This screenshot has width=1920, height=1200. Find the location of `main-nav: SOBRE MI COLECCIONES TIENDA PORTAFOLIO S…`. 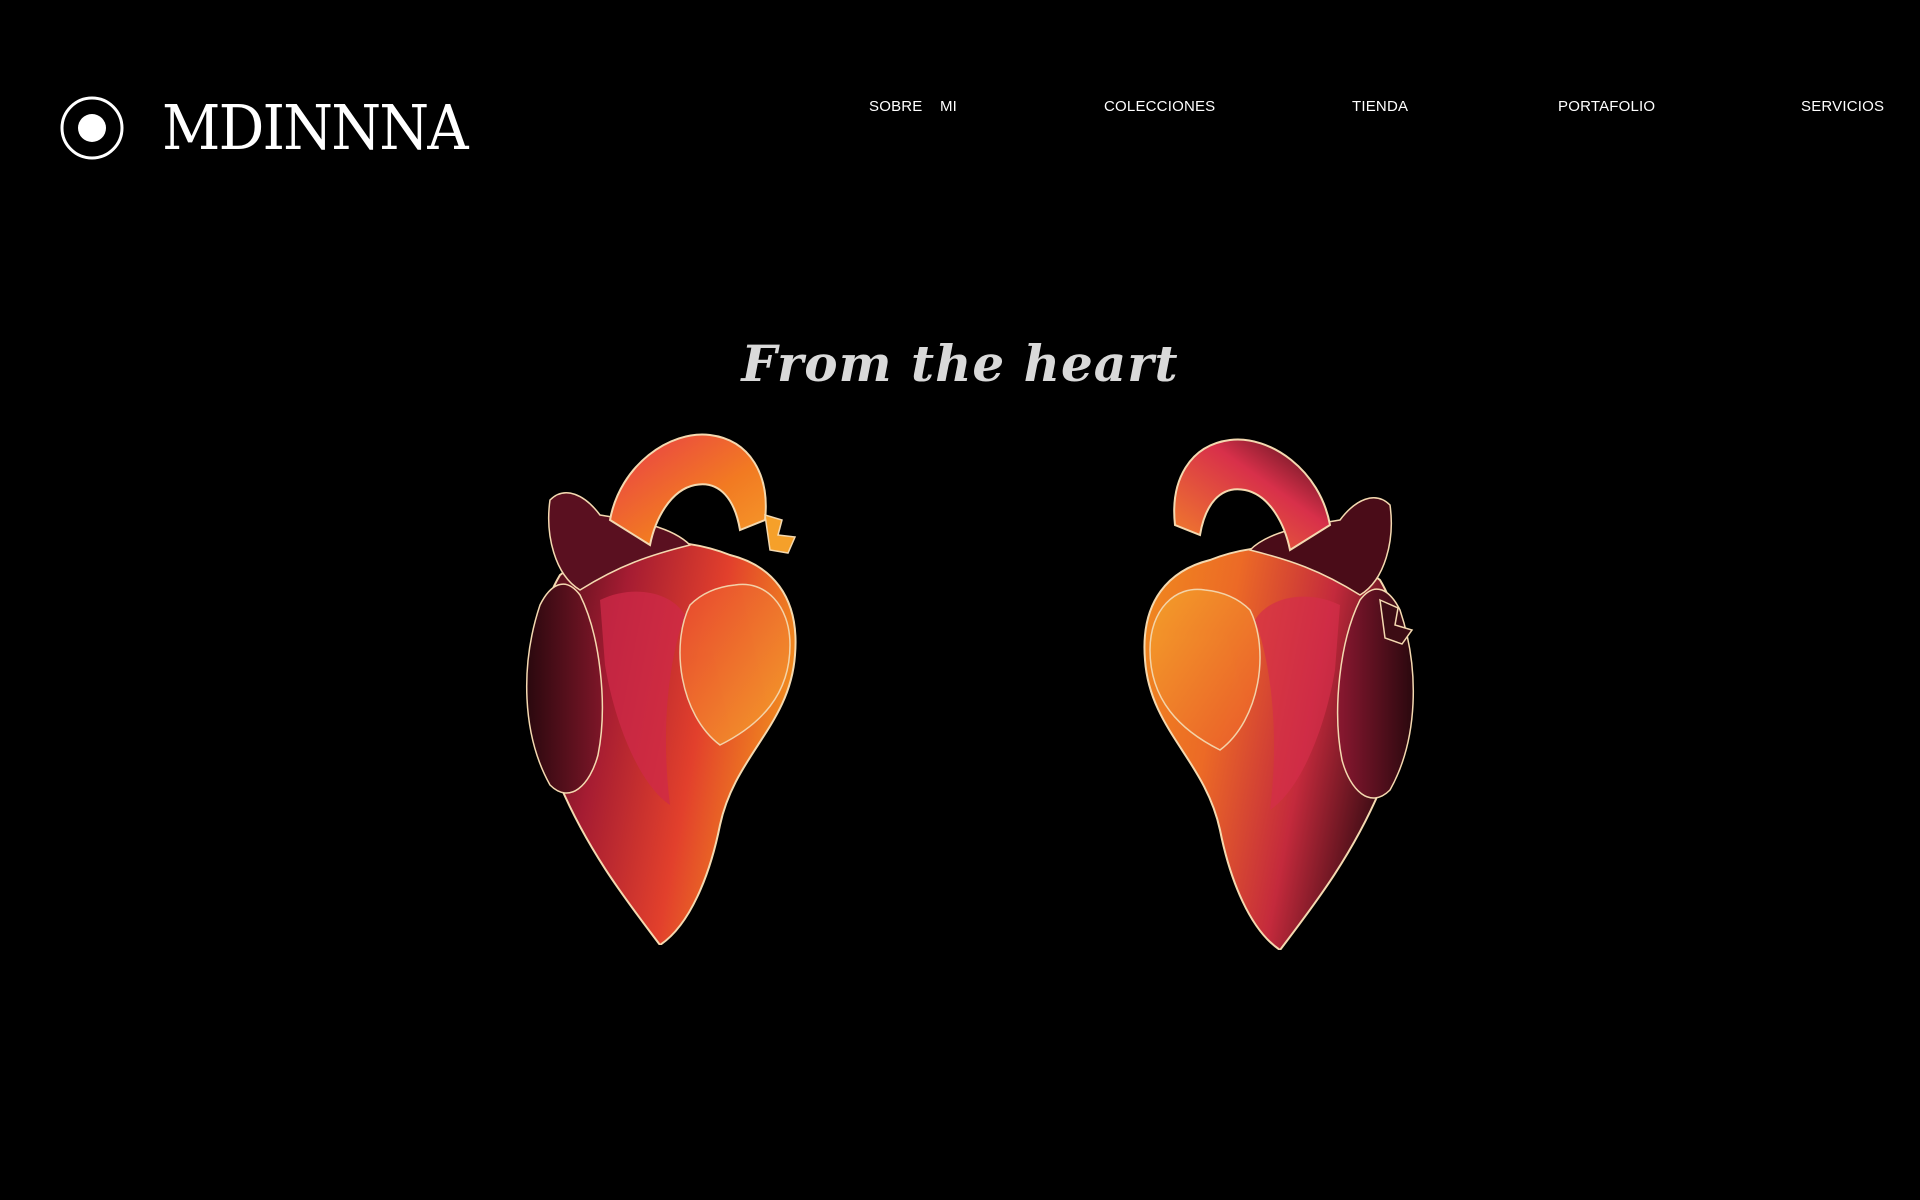

main-nav: SOBRE MI COLECCIONES TIENDA PORTAFOLIO S… is located at coordinates (960, 110).